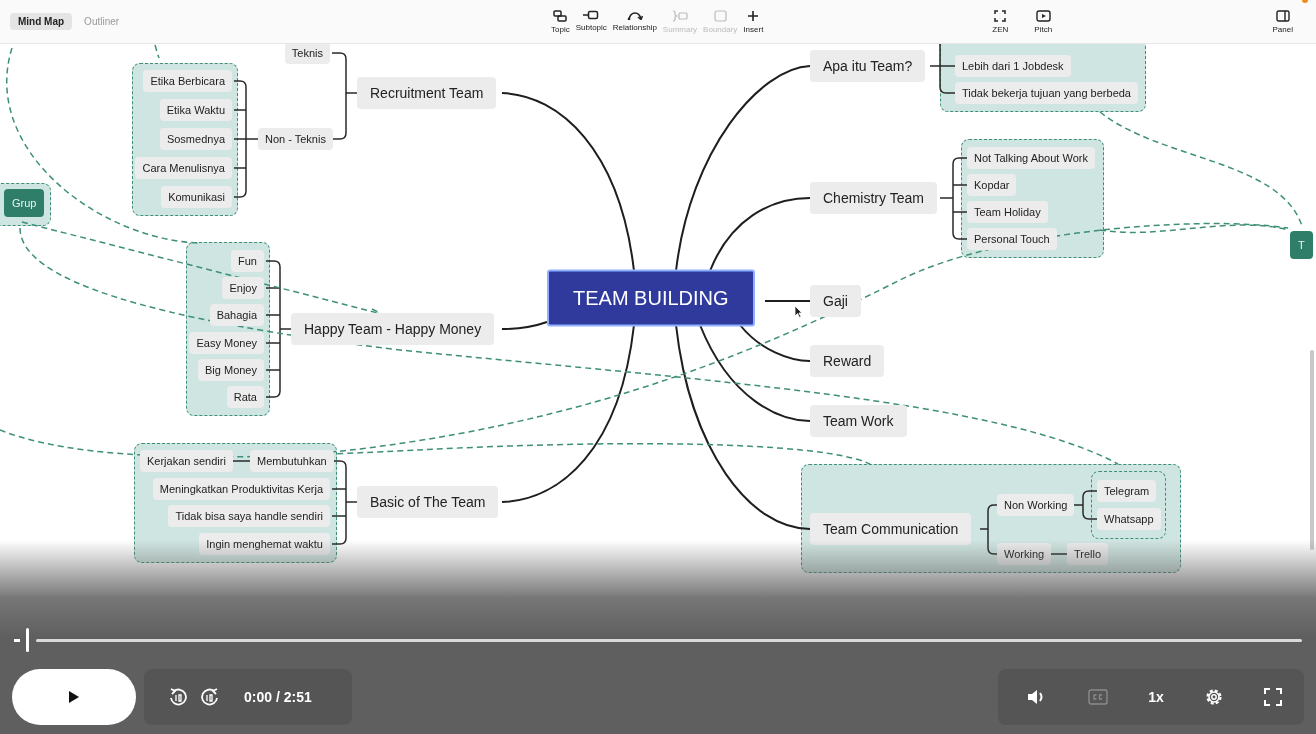  What do you see at coordinates (1098, 697) in the screenshot?
I see `captions-icon` at bounding box center [1098, 697].